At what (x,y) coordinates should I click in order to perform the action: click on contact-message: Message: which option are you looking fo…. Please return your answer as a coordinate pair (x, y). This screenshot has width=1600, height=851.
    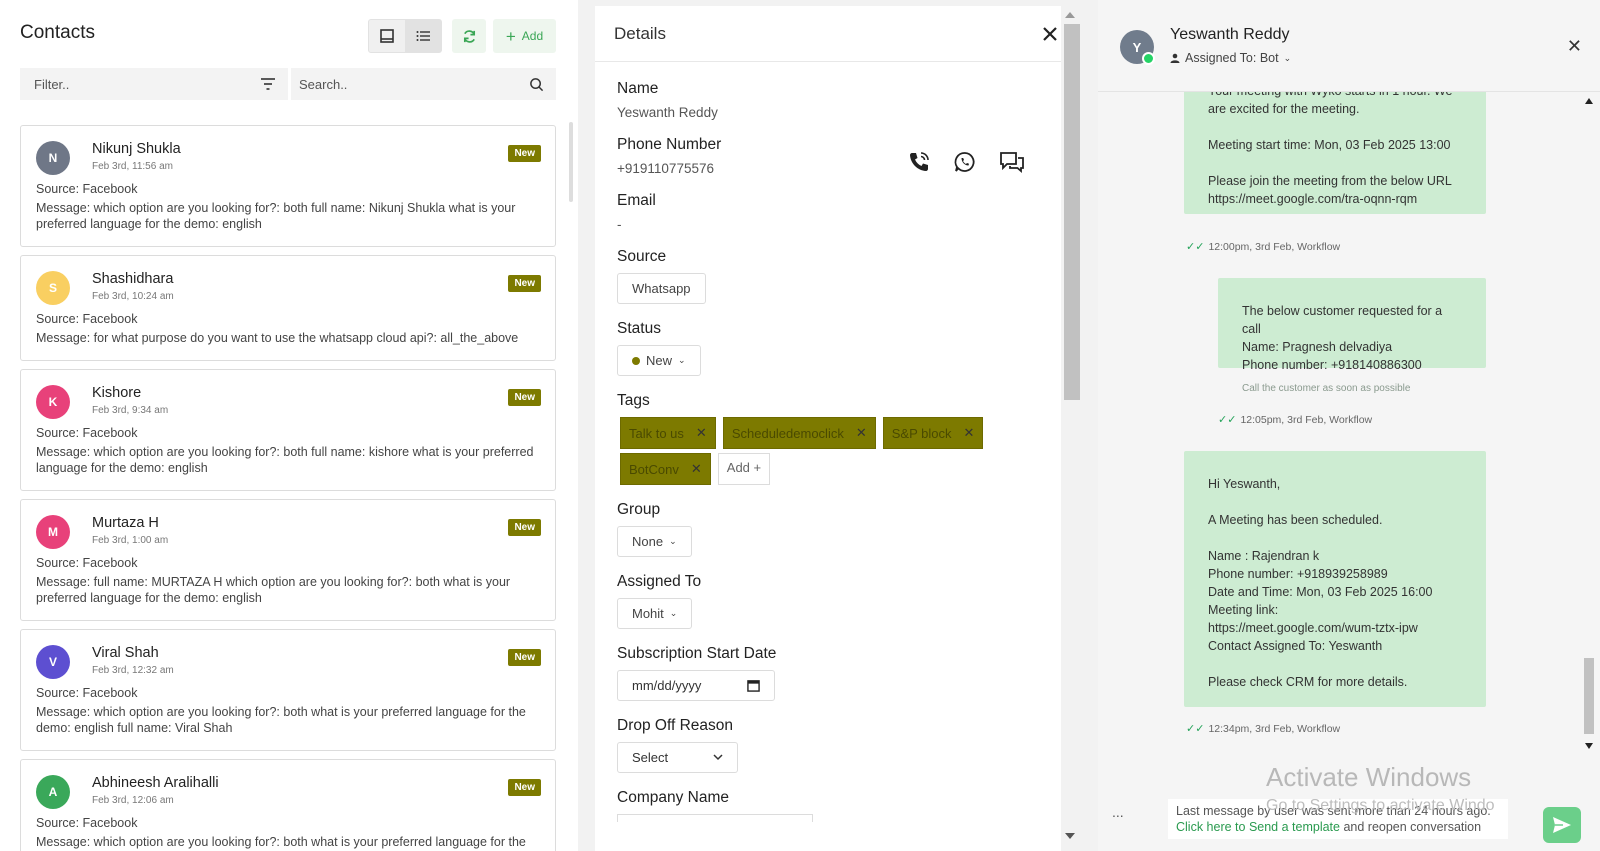
    Looking at the image, I should click on (281, 842).